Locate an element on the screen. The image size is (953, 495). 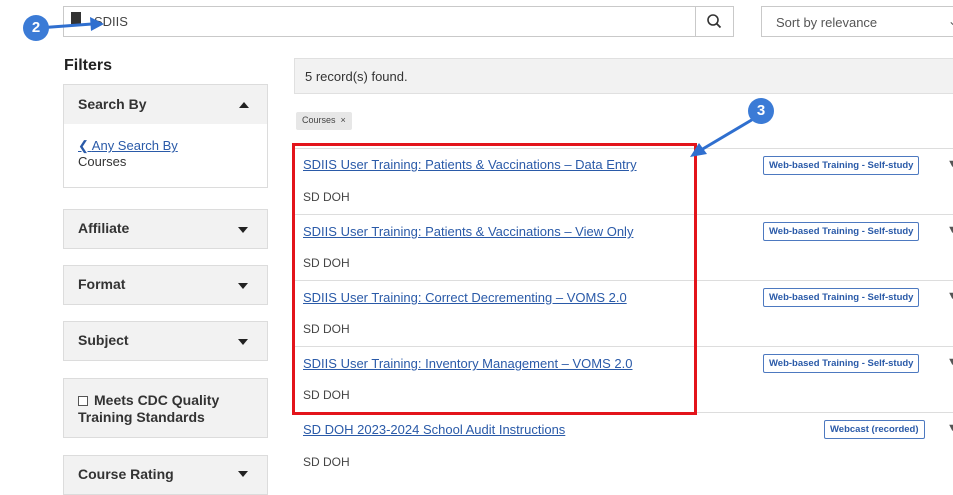
search-by-panel-header: Search By is located at coordinates (165, 104).